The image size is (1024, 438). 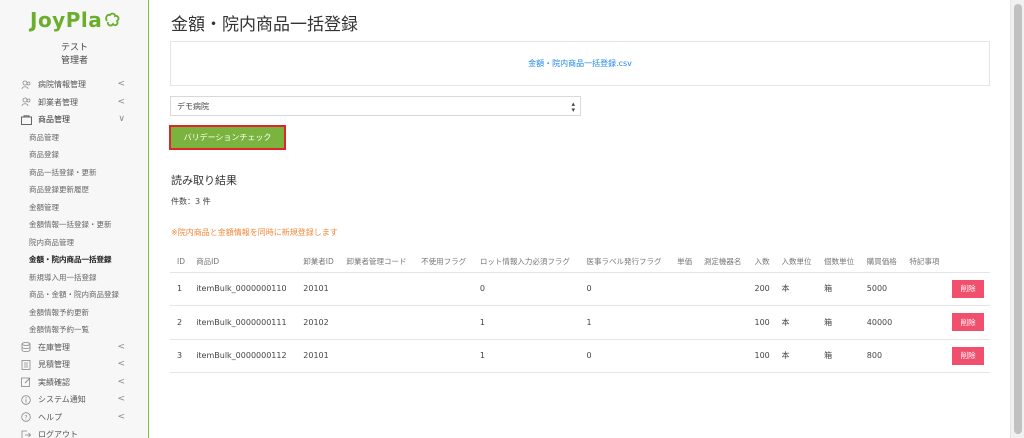 I want to click on record-count: 件数：3 件, so click(x=191, y=201).